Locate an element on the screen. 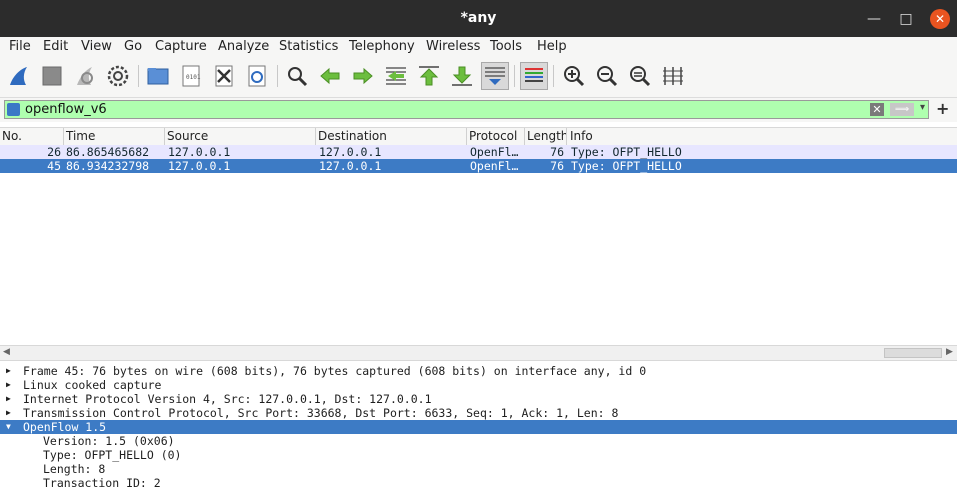 The image size is (957, 503). menu-capture: Capture is located at coordinates (181, 46).